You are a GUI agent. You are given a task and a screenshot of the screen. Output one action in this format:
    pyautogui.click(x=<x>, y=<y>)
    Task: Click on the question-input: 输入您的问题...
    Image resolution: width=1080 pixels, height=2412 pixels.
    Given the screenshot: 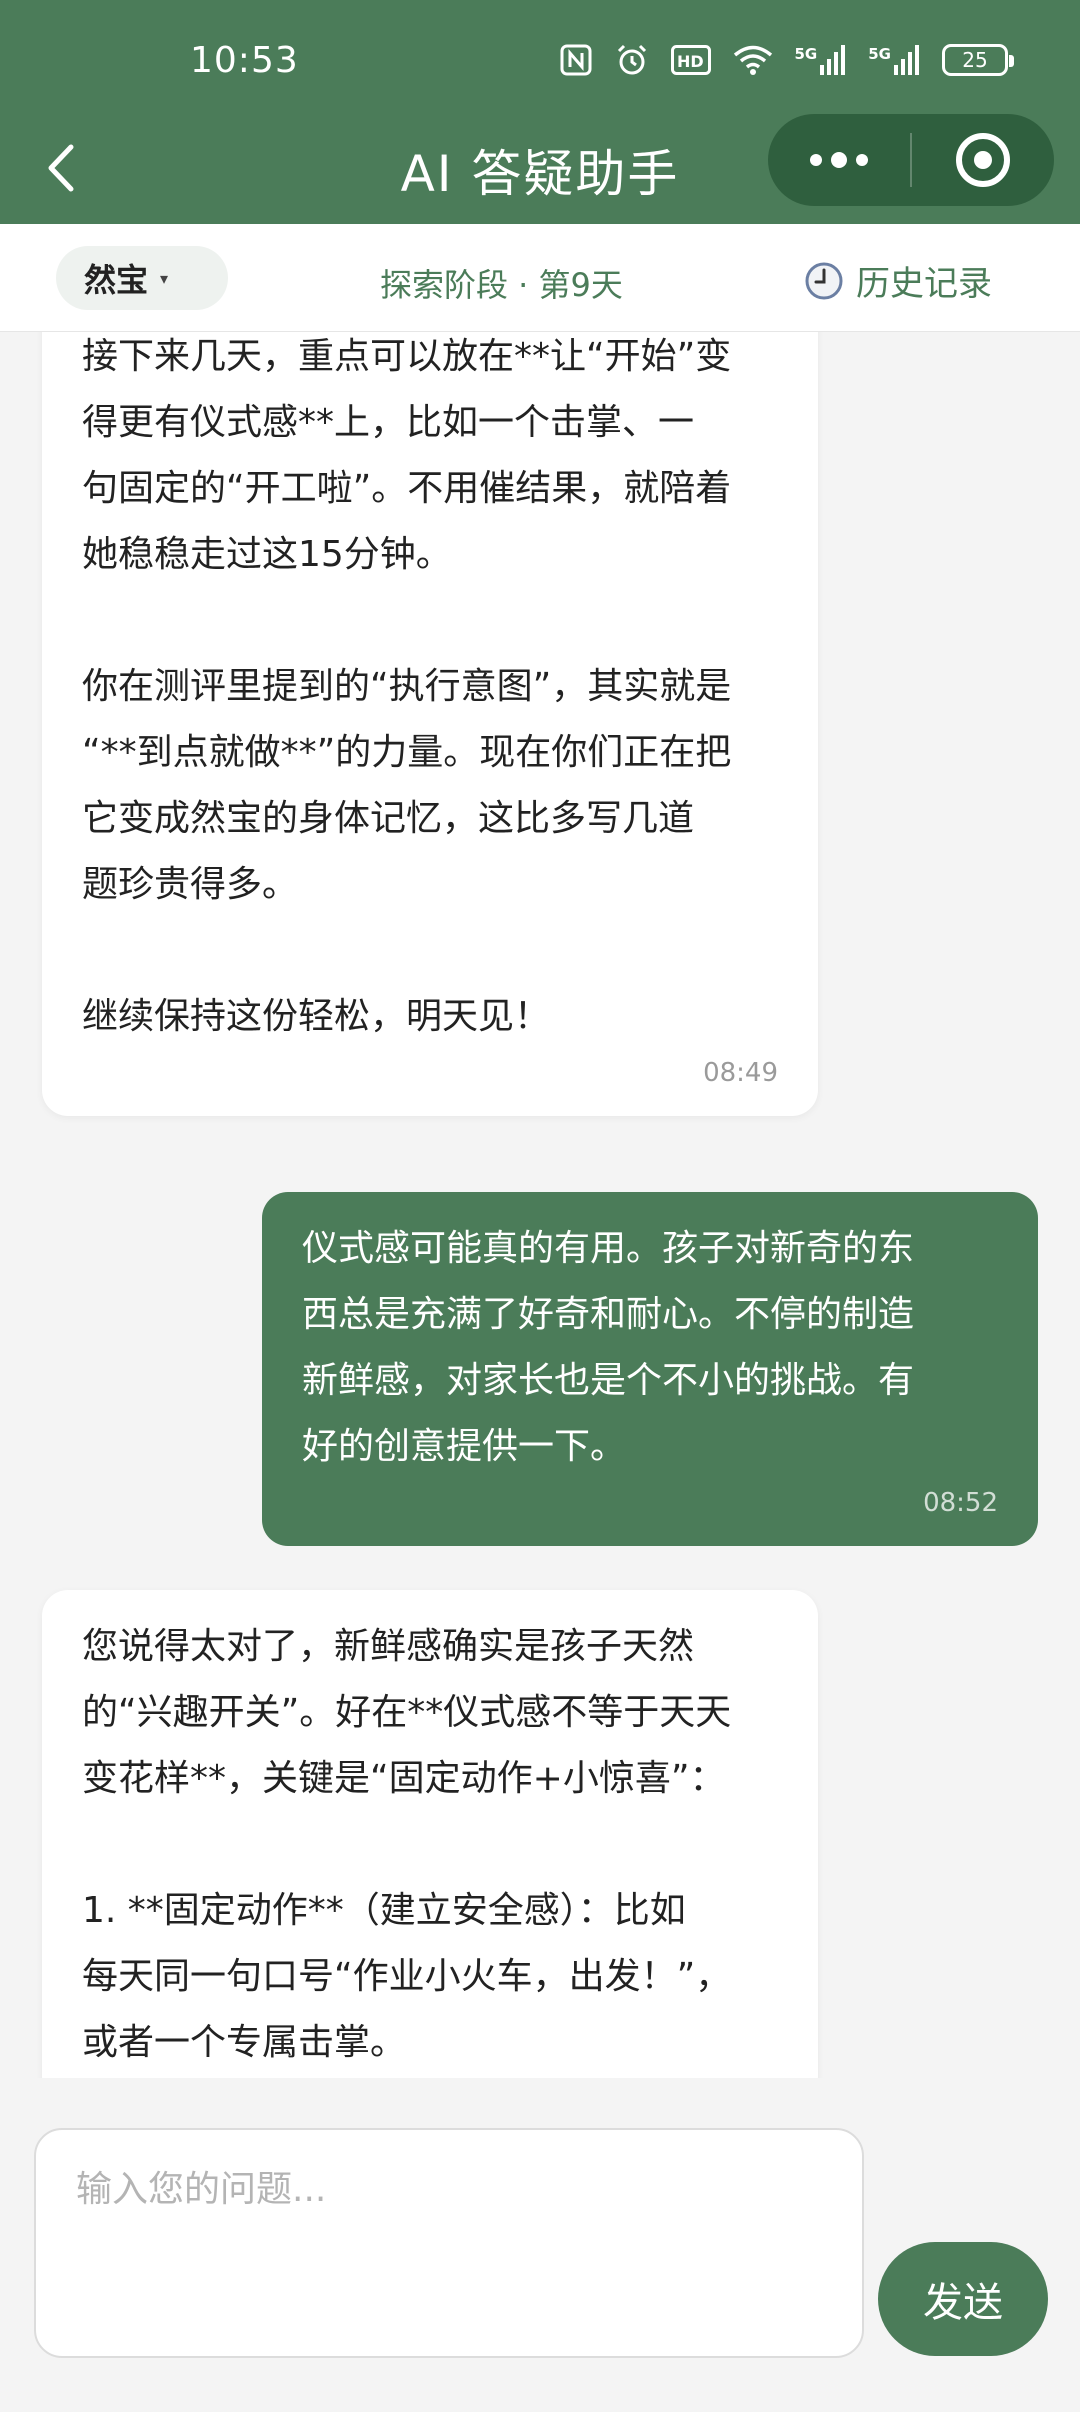 What is the action you would take?
    pyautogui.click(x=449, y=2243)
    